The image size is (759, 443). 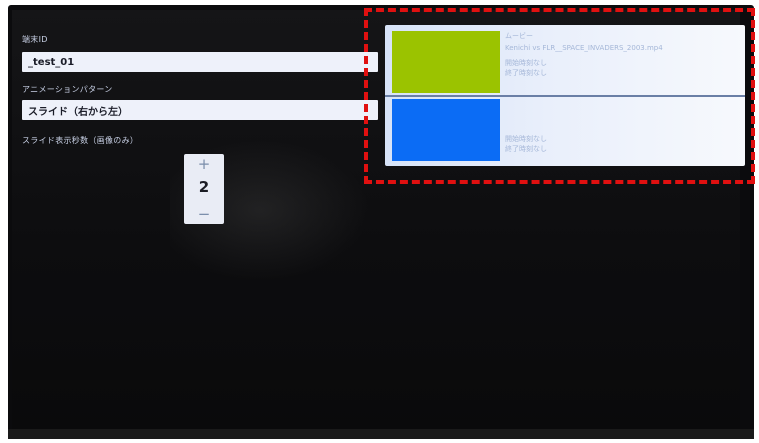 I want to click on slide-seconds-value: 2, so click(x=204, y=187).